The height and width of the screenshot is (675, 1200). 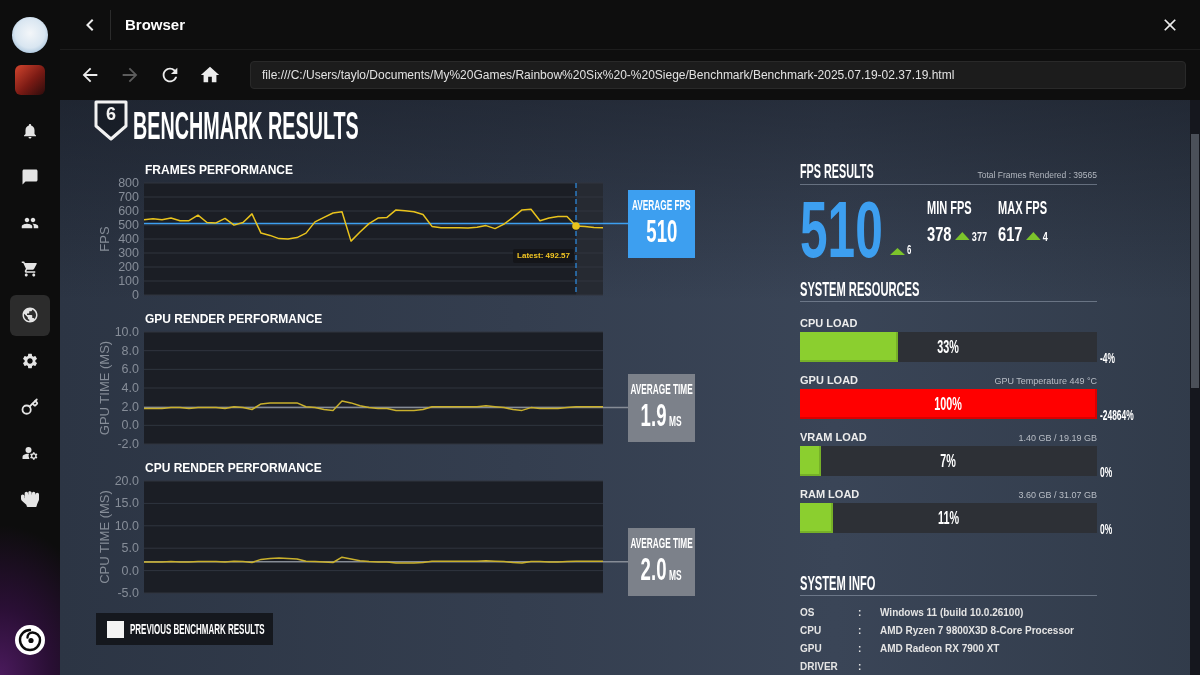 What do you see at coordinates (819, 667) in the screenshot?
I see `info-label: DRIVER` at bounding box center [819, 667].